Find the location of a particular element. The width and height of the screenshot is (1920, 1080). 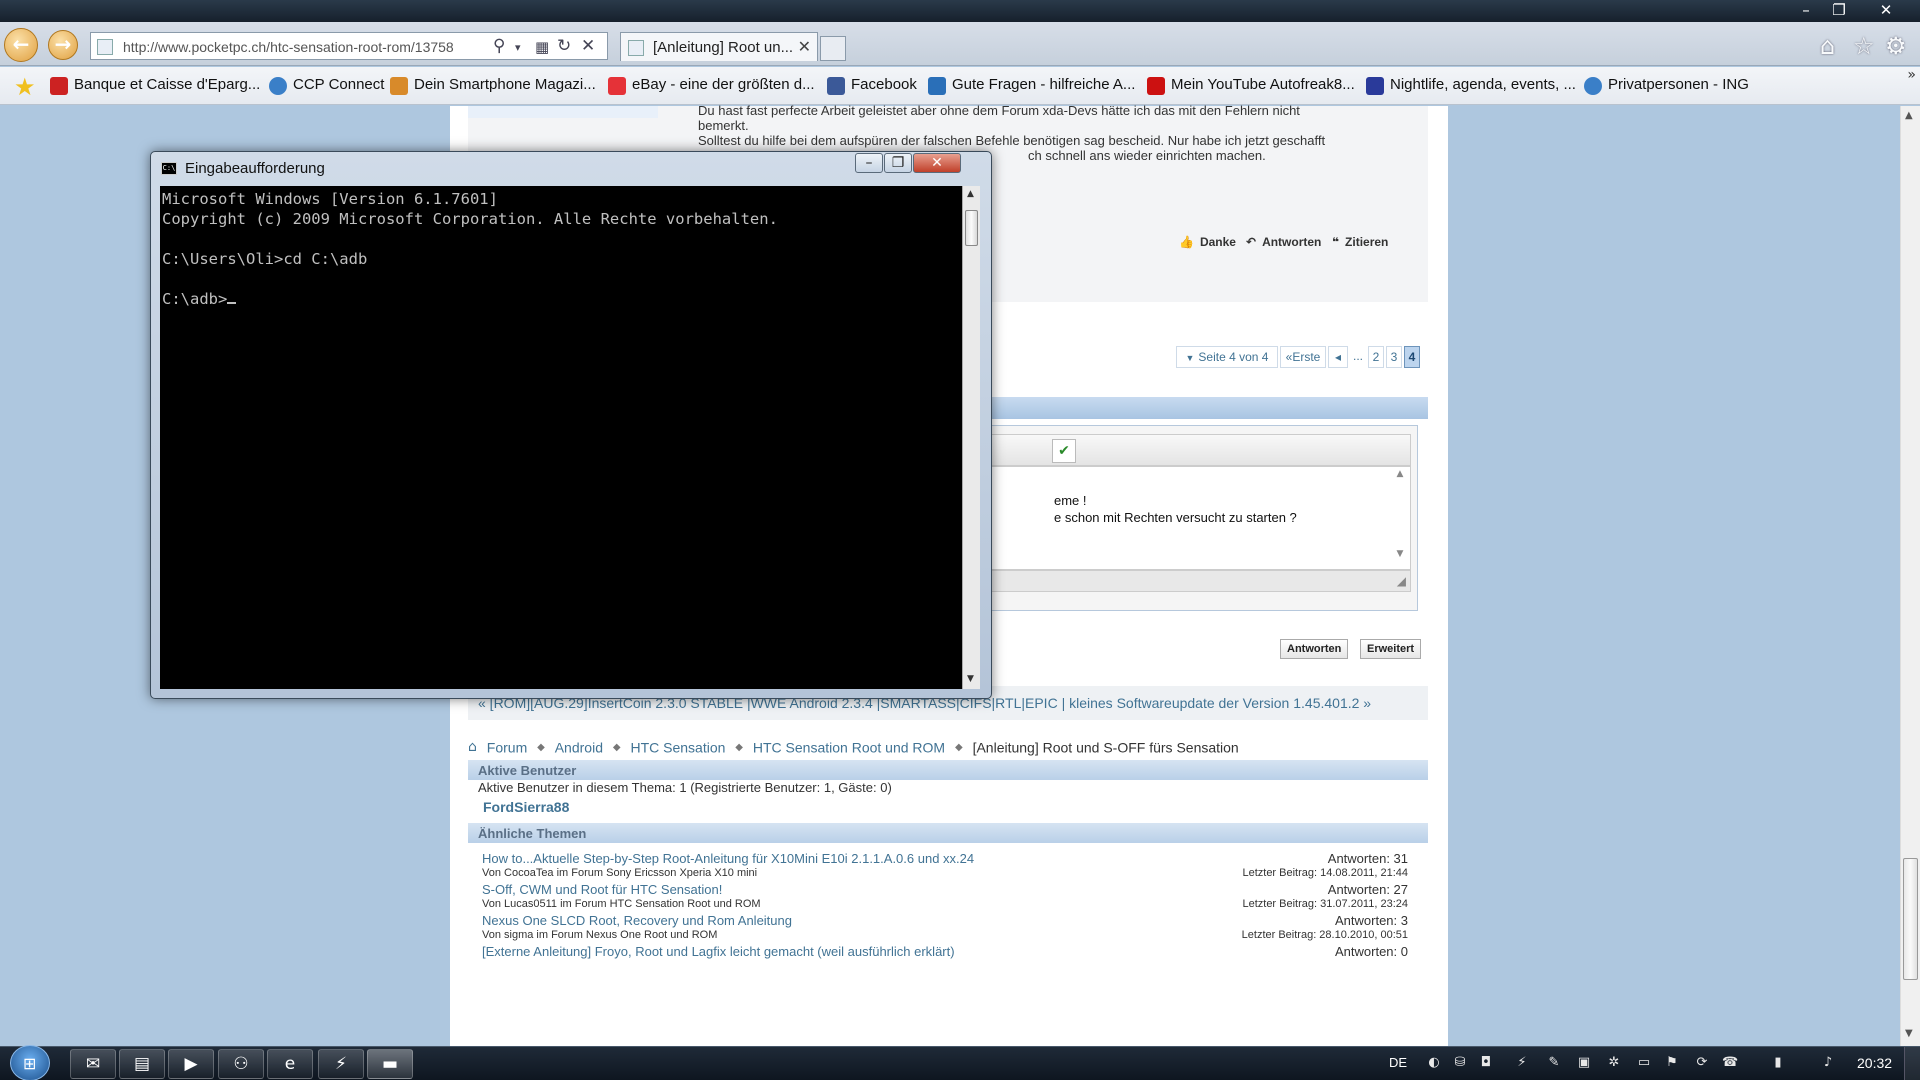

norton-icon: ◘ is located at coordinates (1486, 1063).